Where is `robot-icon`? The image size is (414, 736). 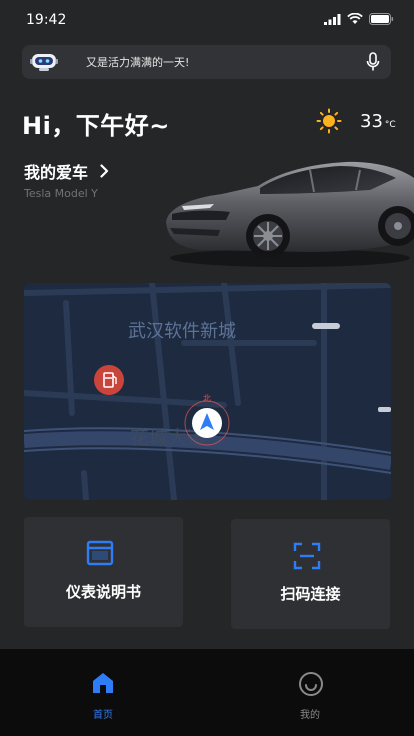
robot-icon is located at coordinates (44, 64).